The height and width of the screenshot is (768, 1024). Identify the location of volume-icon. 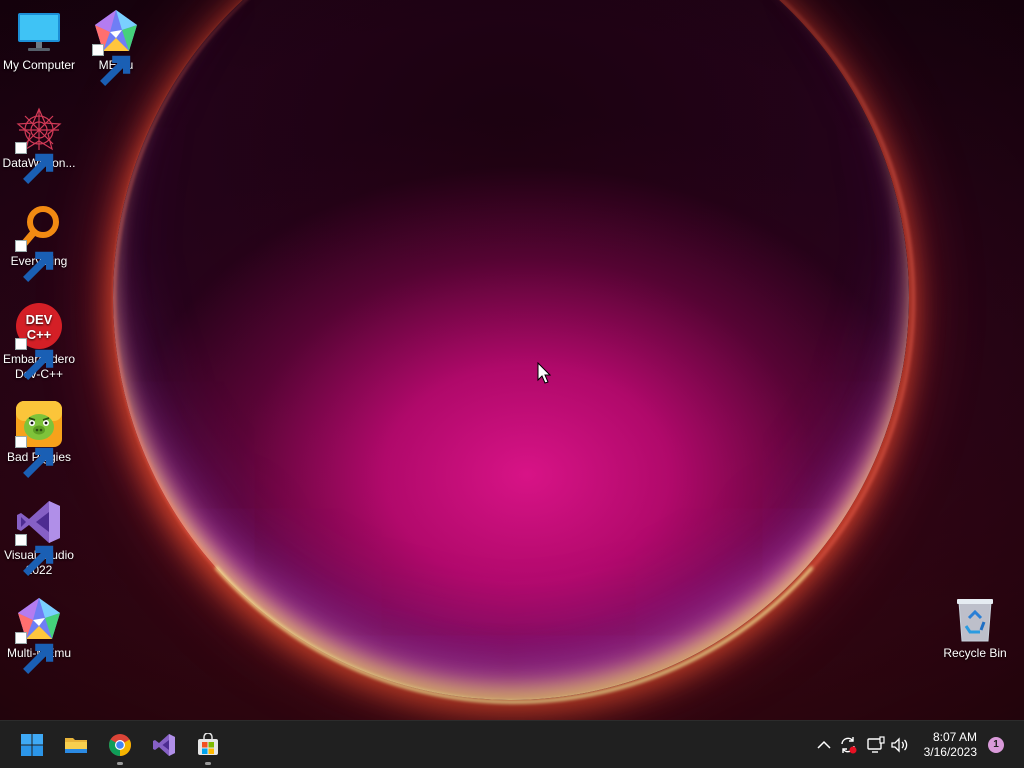
(899, 745).